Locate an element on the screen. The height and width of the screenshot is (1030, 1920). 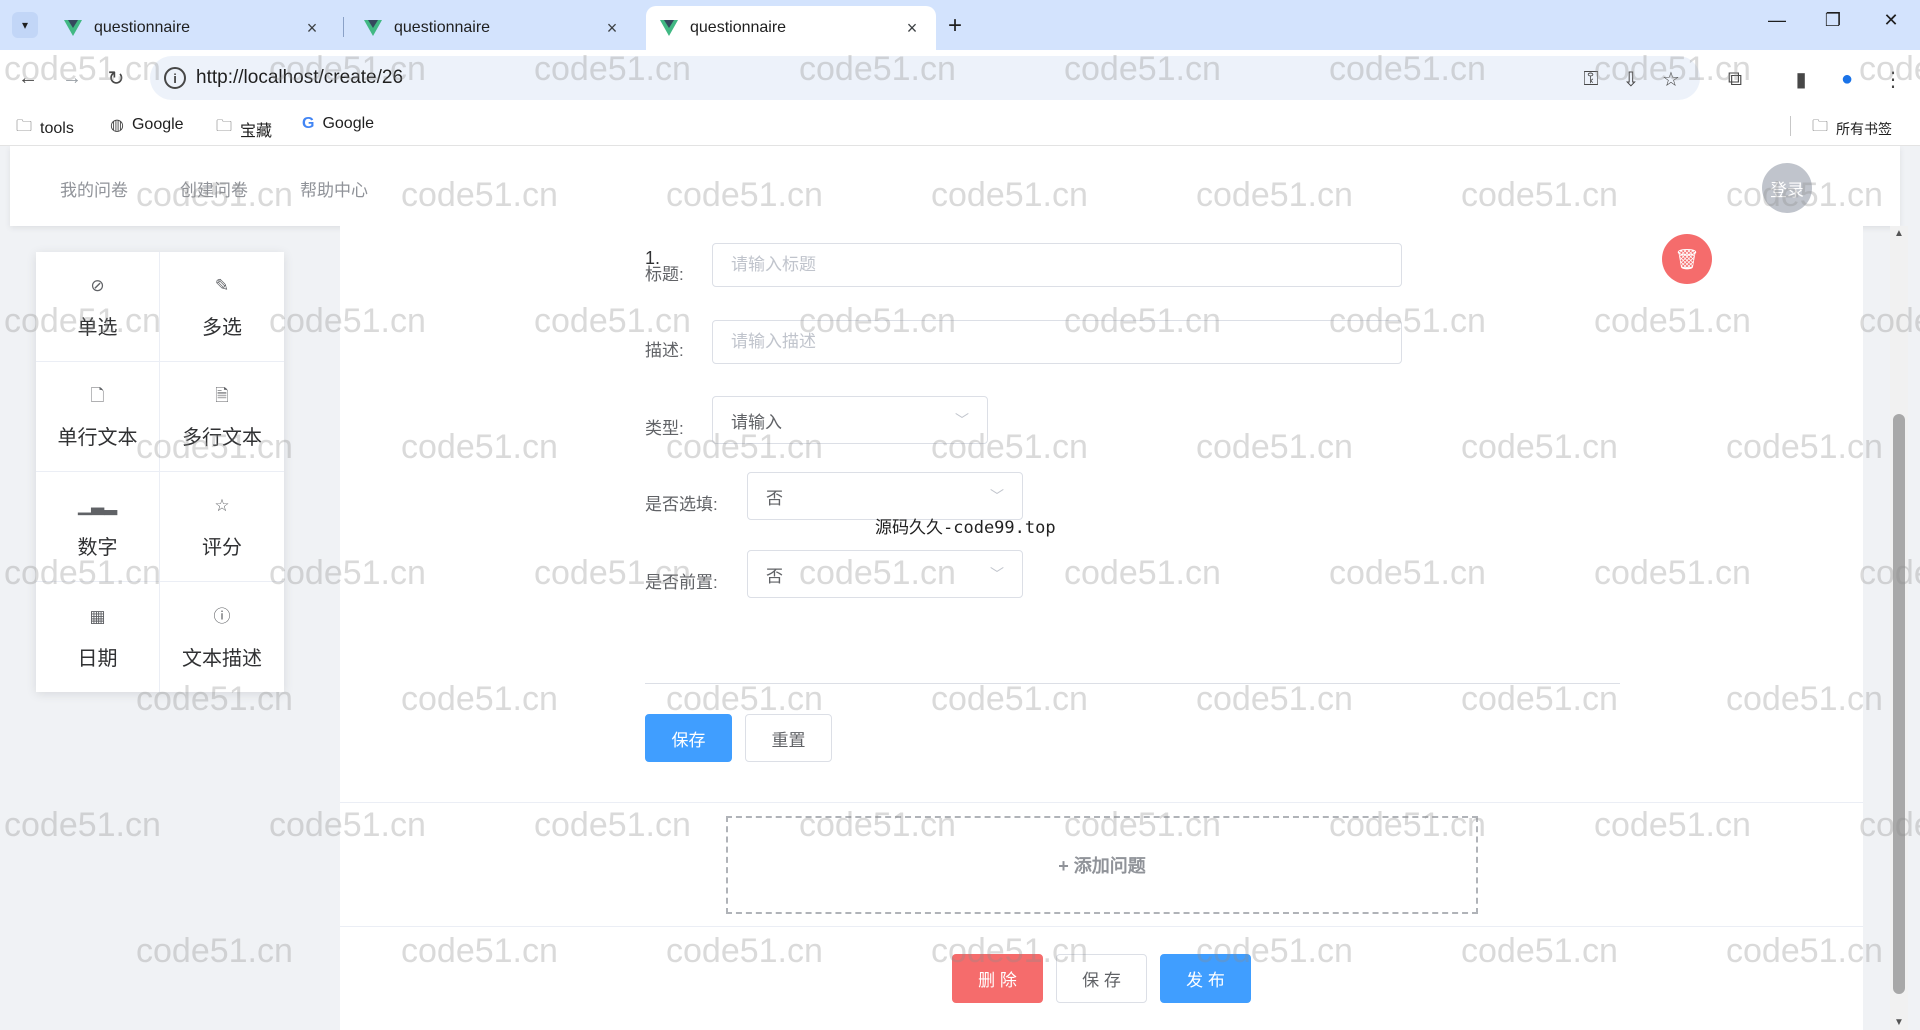
bar-chart-icon: ▁▃▂ is located at coordinates (97, 505).